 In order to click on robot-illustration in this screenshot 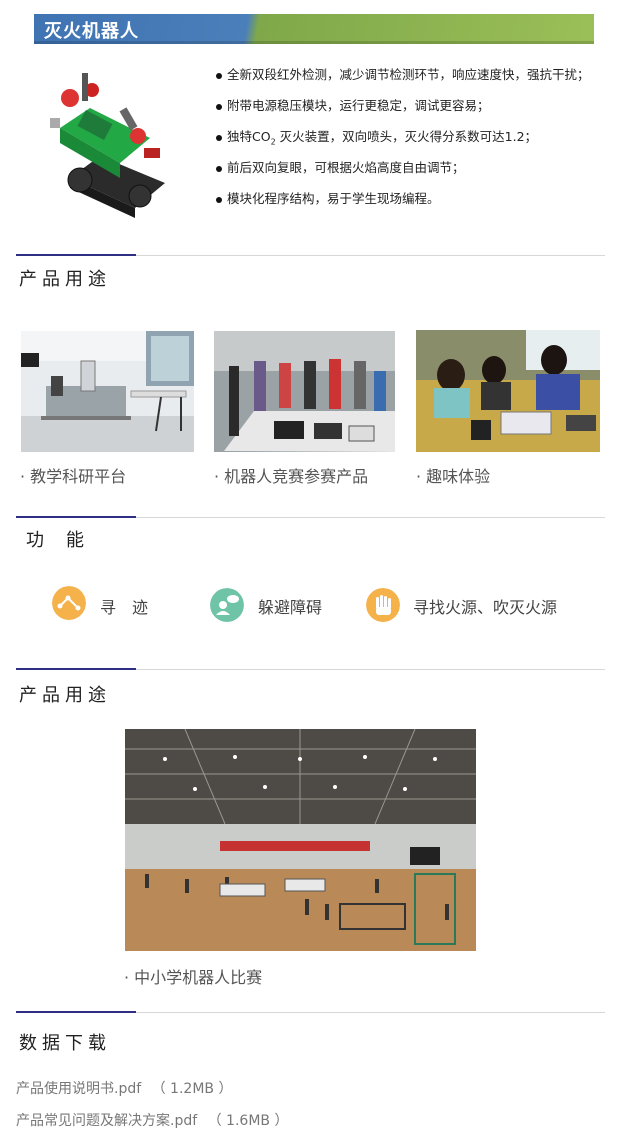, I will do `click(107, 145)`.